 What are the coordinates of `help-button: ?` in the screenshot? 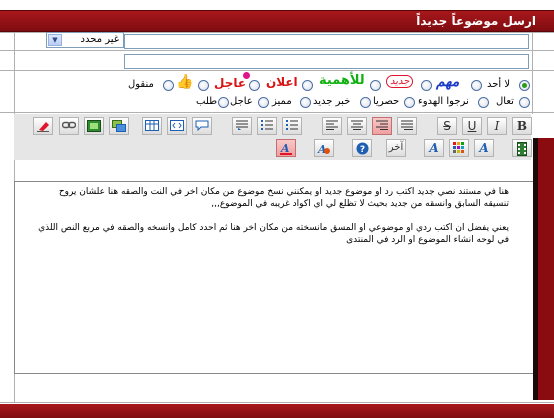 It's located at (362, 148).